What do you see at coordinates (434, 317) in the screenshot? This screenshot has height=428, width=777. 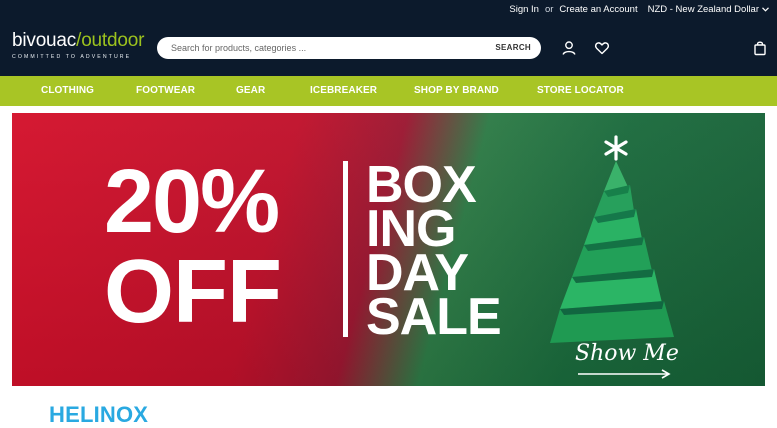 I see `sale-headline-line4: SALE` at bounding box center [434, 317].